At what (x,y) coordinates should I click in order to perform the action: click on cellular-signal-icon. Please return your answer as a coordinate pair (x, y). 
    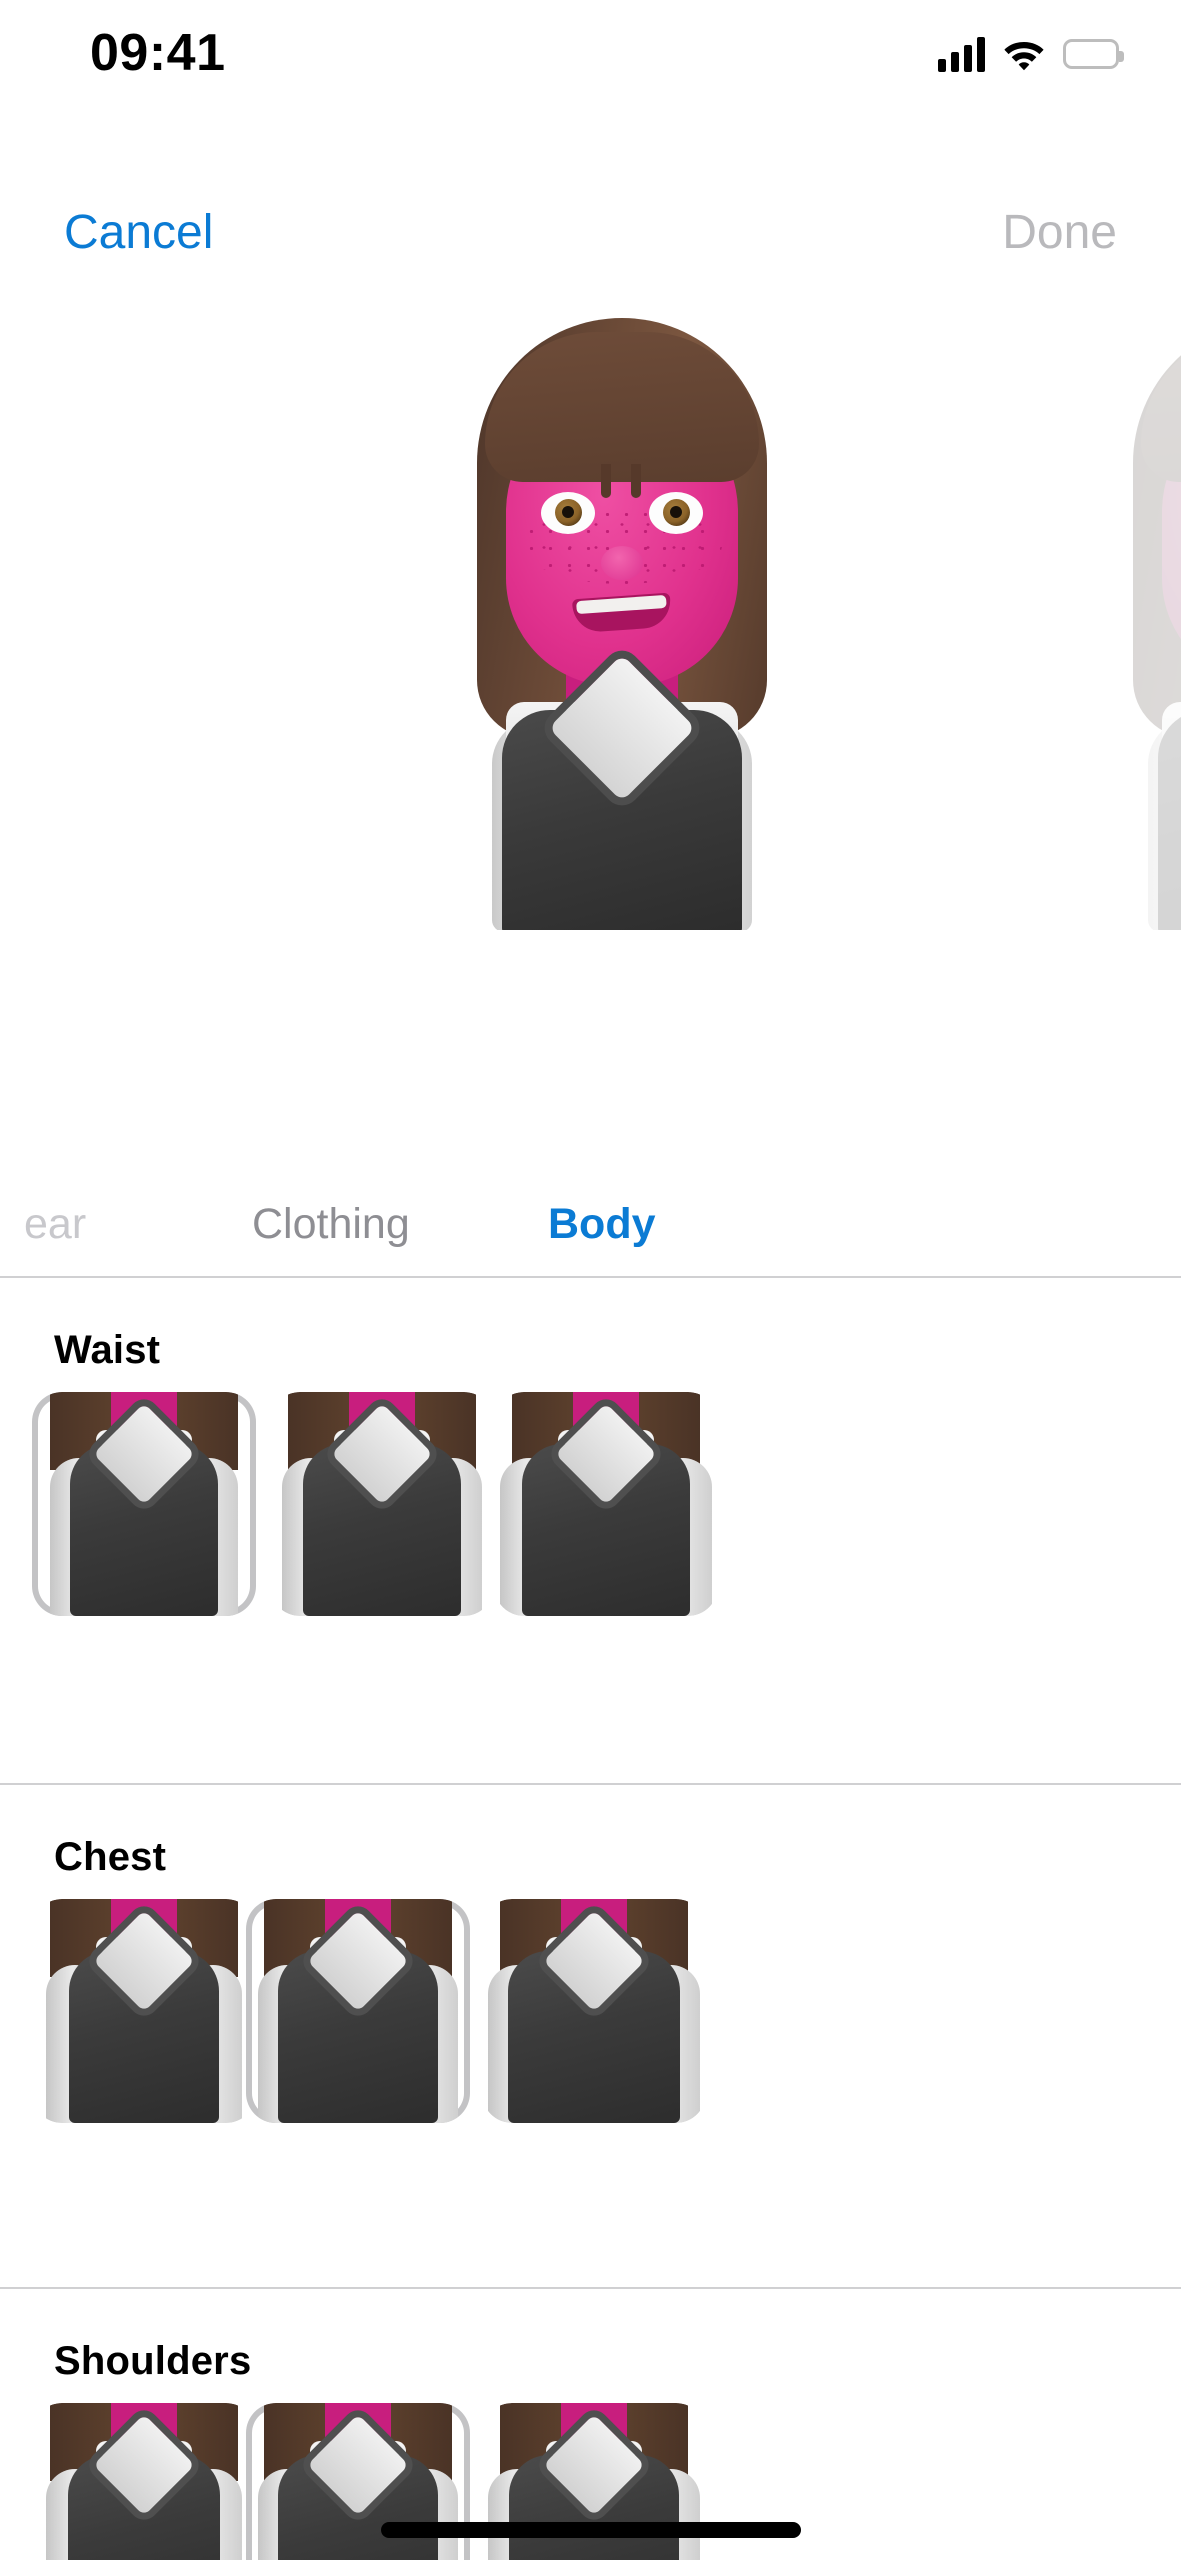
    Looking at the image, I should click on (961, 54).